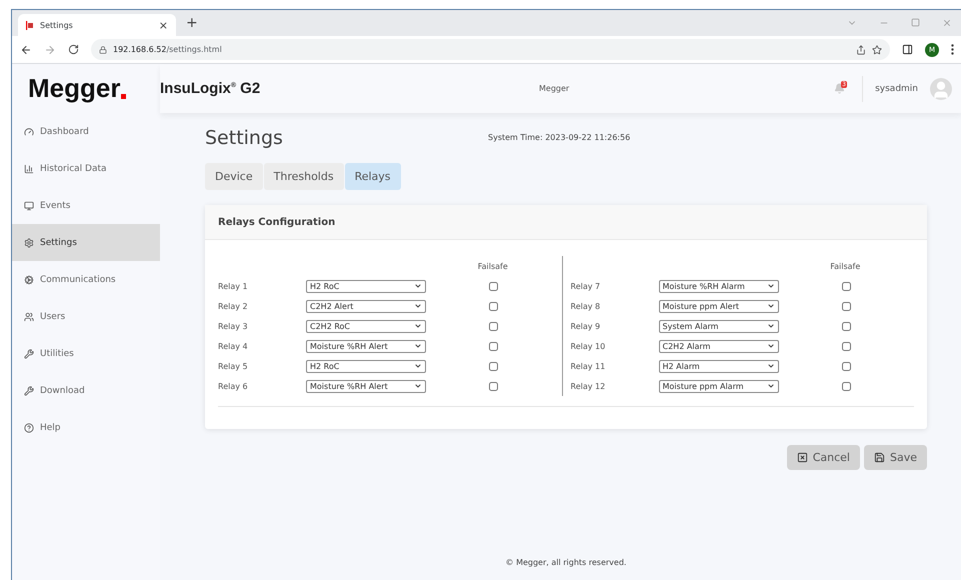 The height and width of the screenshot is (580, 961). What do you see at coordinates (86, 316) in the screenshot?
I see `sidebar-item: Users` at bounding box center [86, 316].